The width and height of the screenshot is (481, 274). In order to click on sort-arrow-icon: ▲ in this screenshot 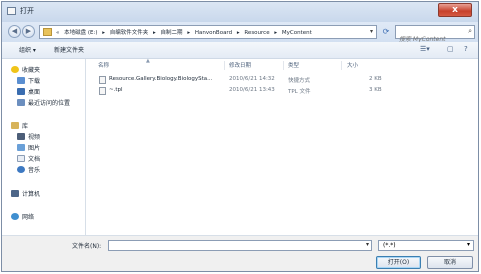, I will do `click(148, 61)`.